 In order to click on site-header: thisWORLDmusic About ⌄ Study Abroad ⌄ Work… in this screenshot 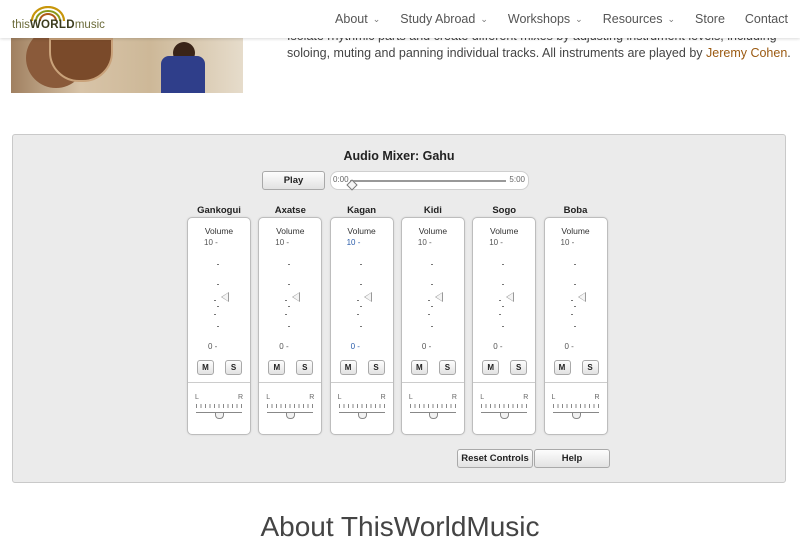, I will do `click(400, 19)`.